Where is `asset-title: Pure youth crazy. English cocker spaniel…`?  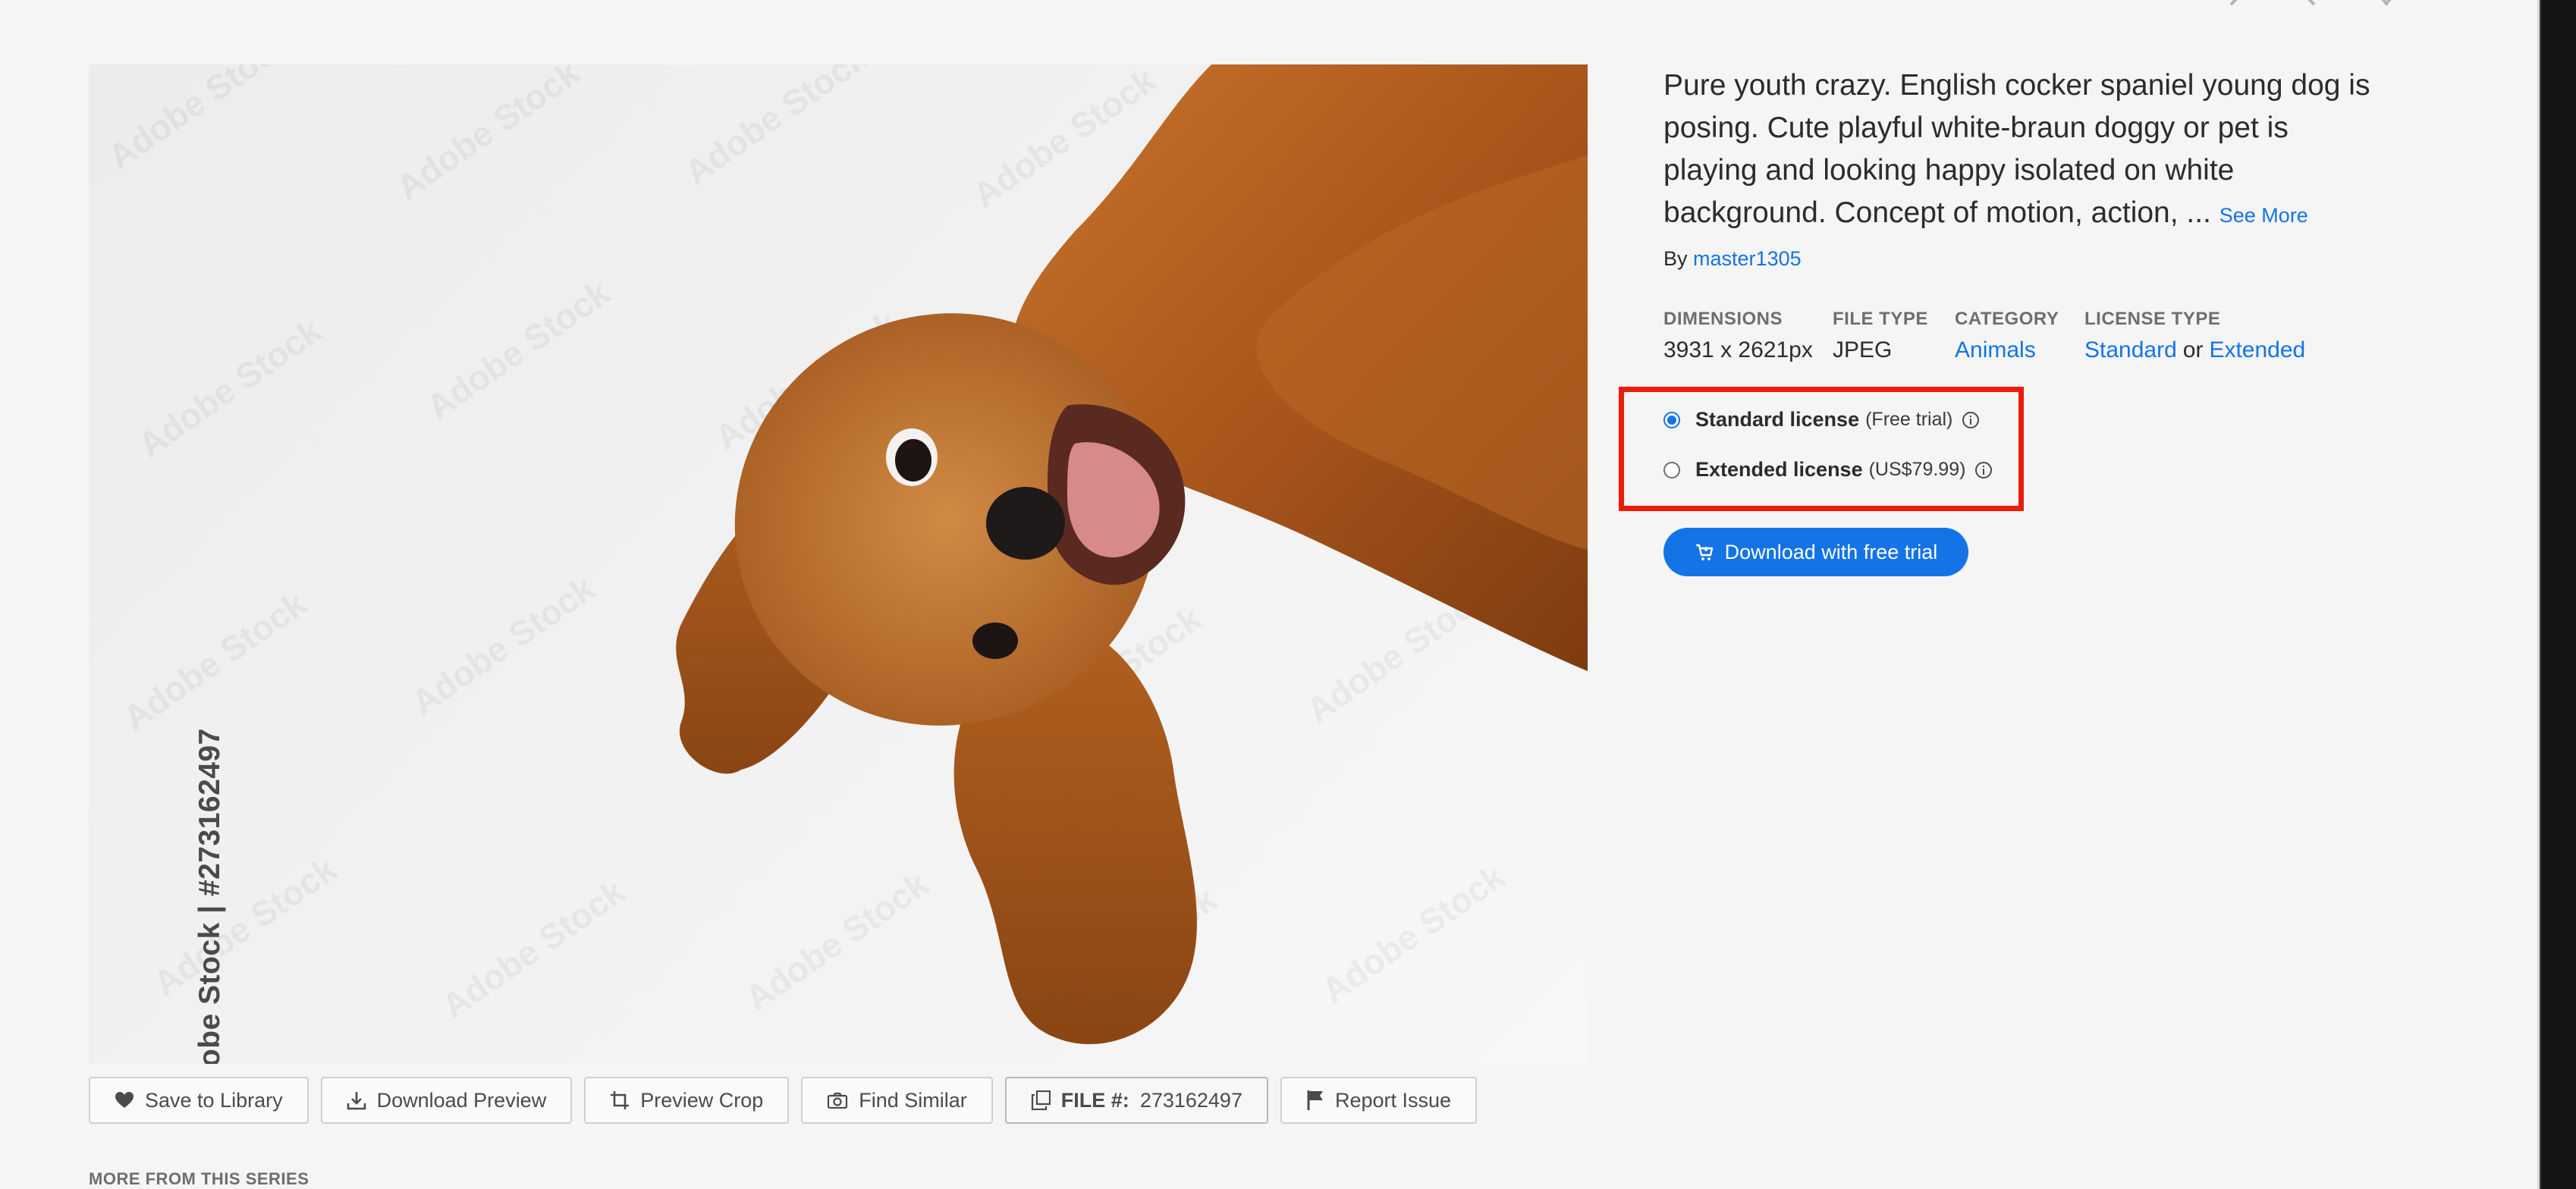 asset-title: Pure youth crazy. English cocker spaniel… is located at coordinates (2020, 150).